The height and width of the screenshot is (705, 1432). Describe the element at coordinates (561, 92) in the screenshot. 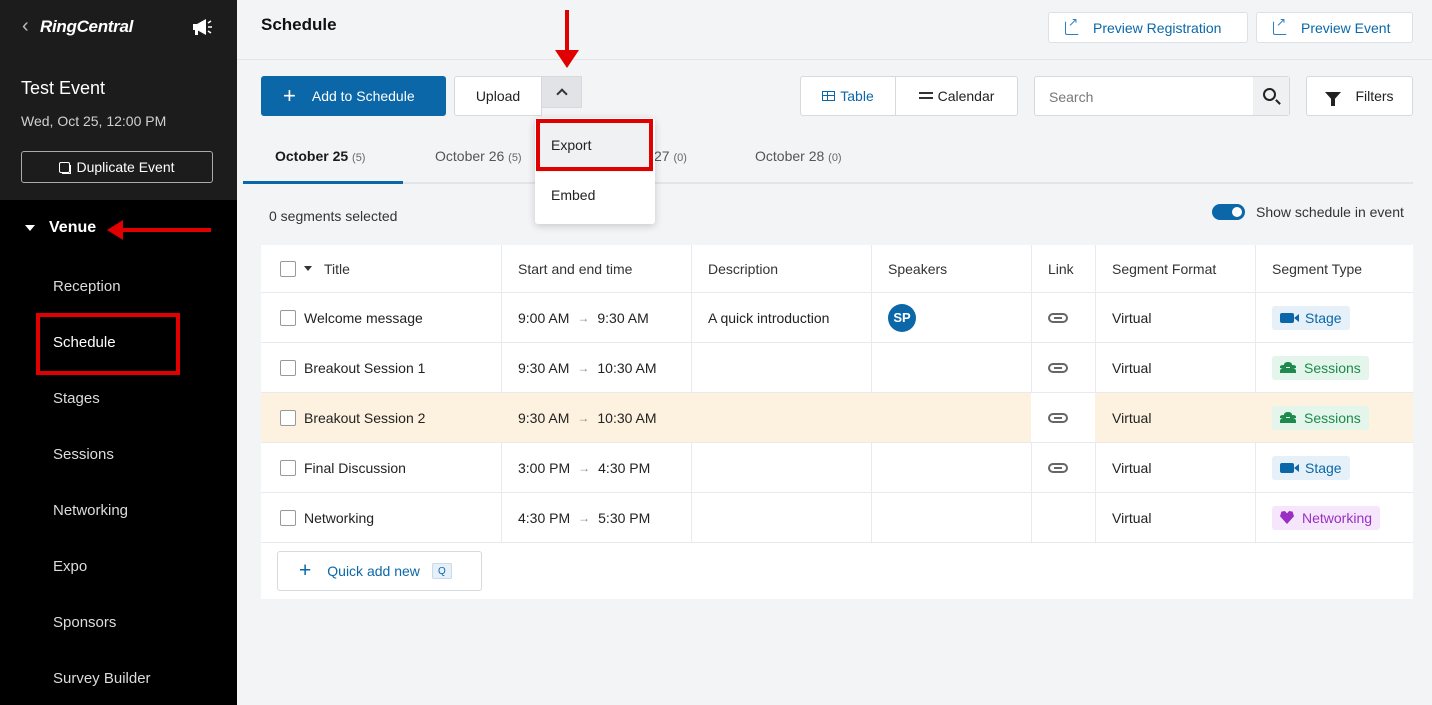

I see `upload-menu-toggle` at that location.